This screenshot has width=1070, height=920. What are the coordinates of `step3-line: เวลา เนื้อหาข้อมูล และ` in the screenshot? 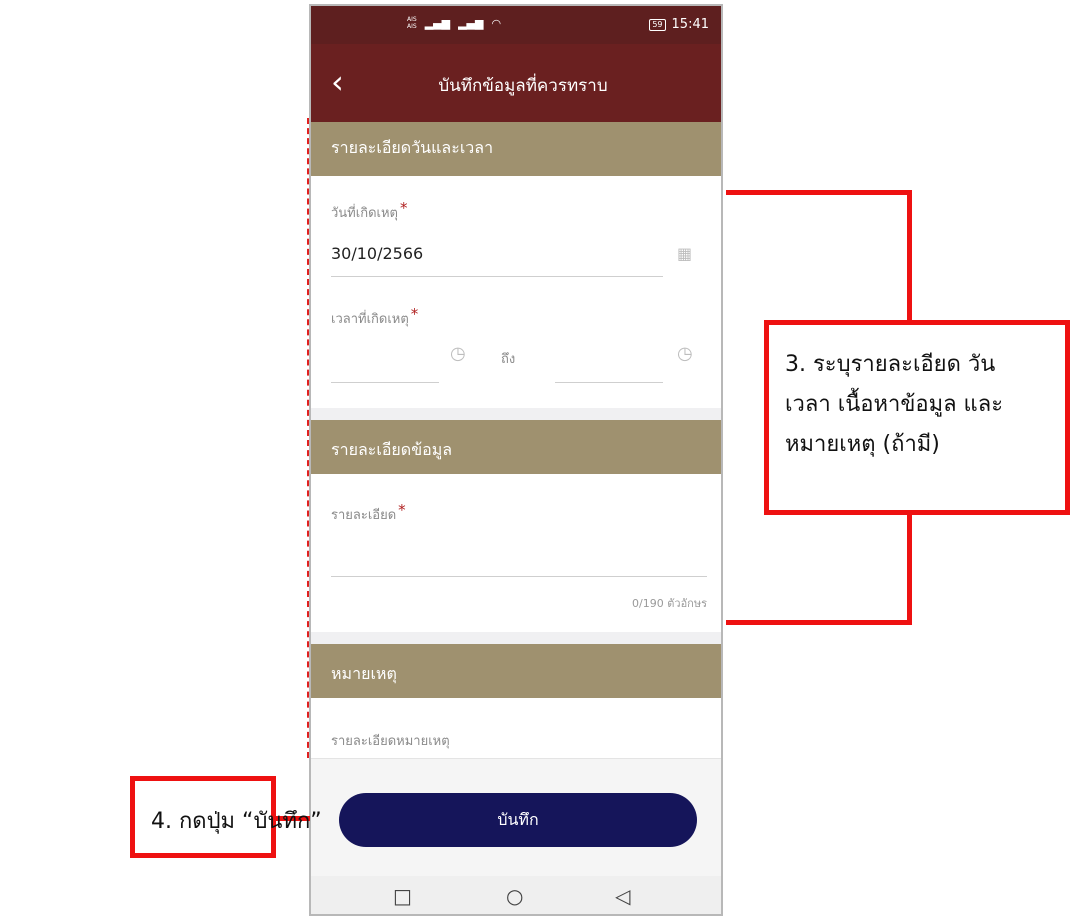 It's located at (894, 404).